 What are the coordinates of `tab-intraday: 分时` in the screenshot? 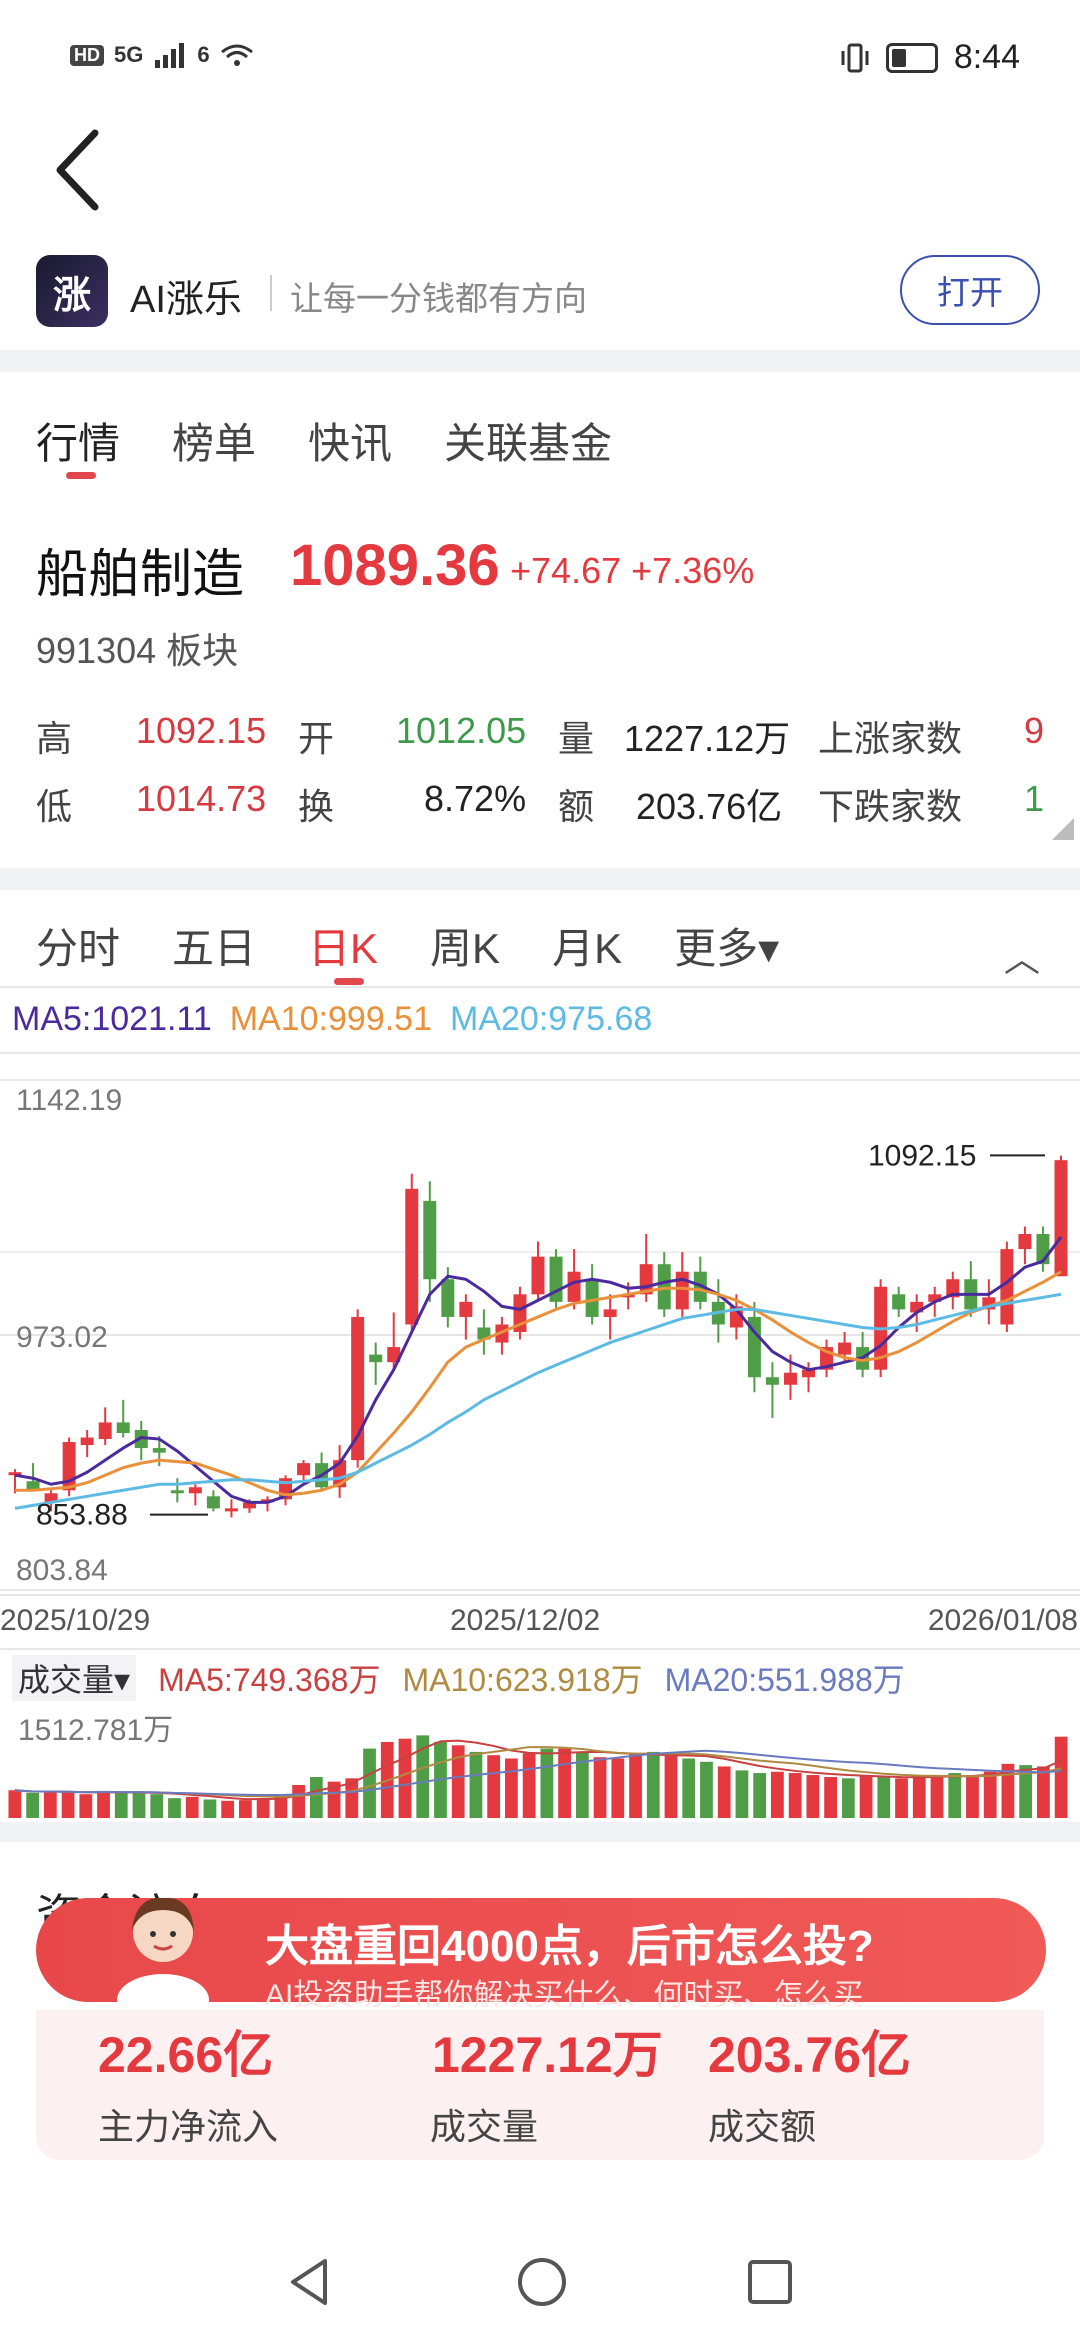 It's located at (78, 945).